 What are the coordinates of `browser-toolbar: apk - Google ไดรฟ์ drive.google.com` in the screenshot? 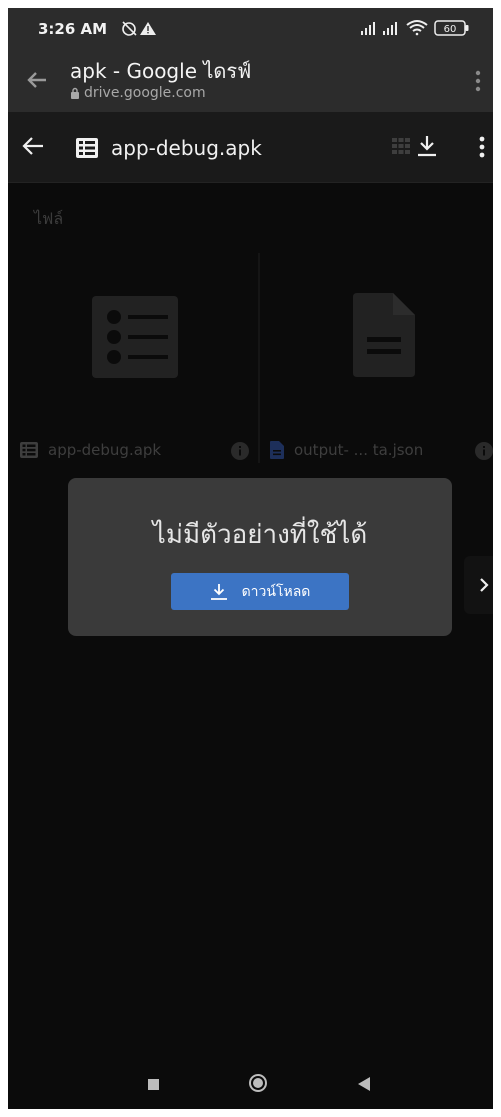 It's located at (250, 81).